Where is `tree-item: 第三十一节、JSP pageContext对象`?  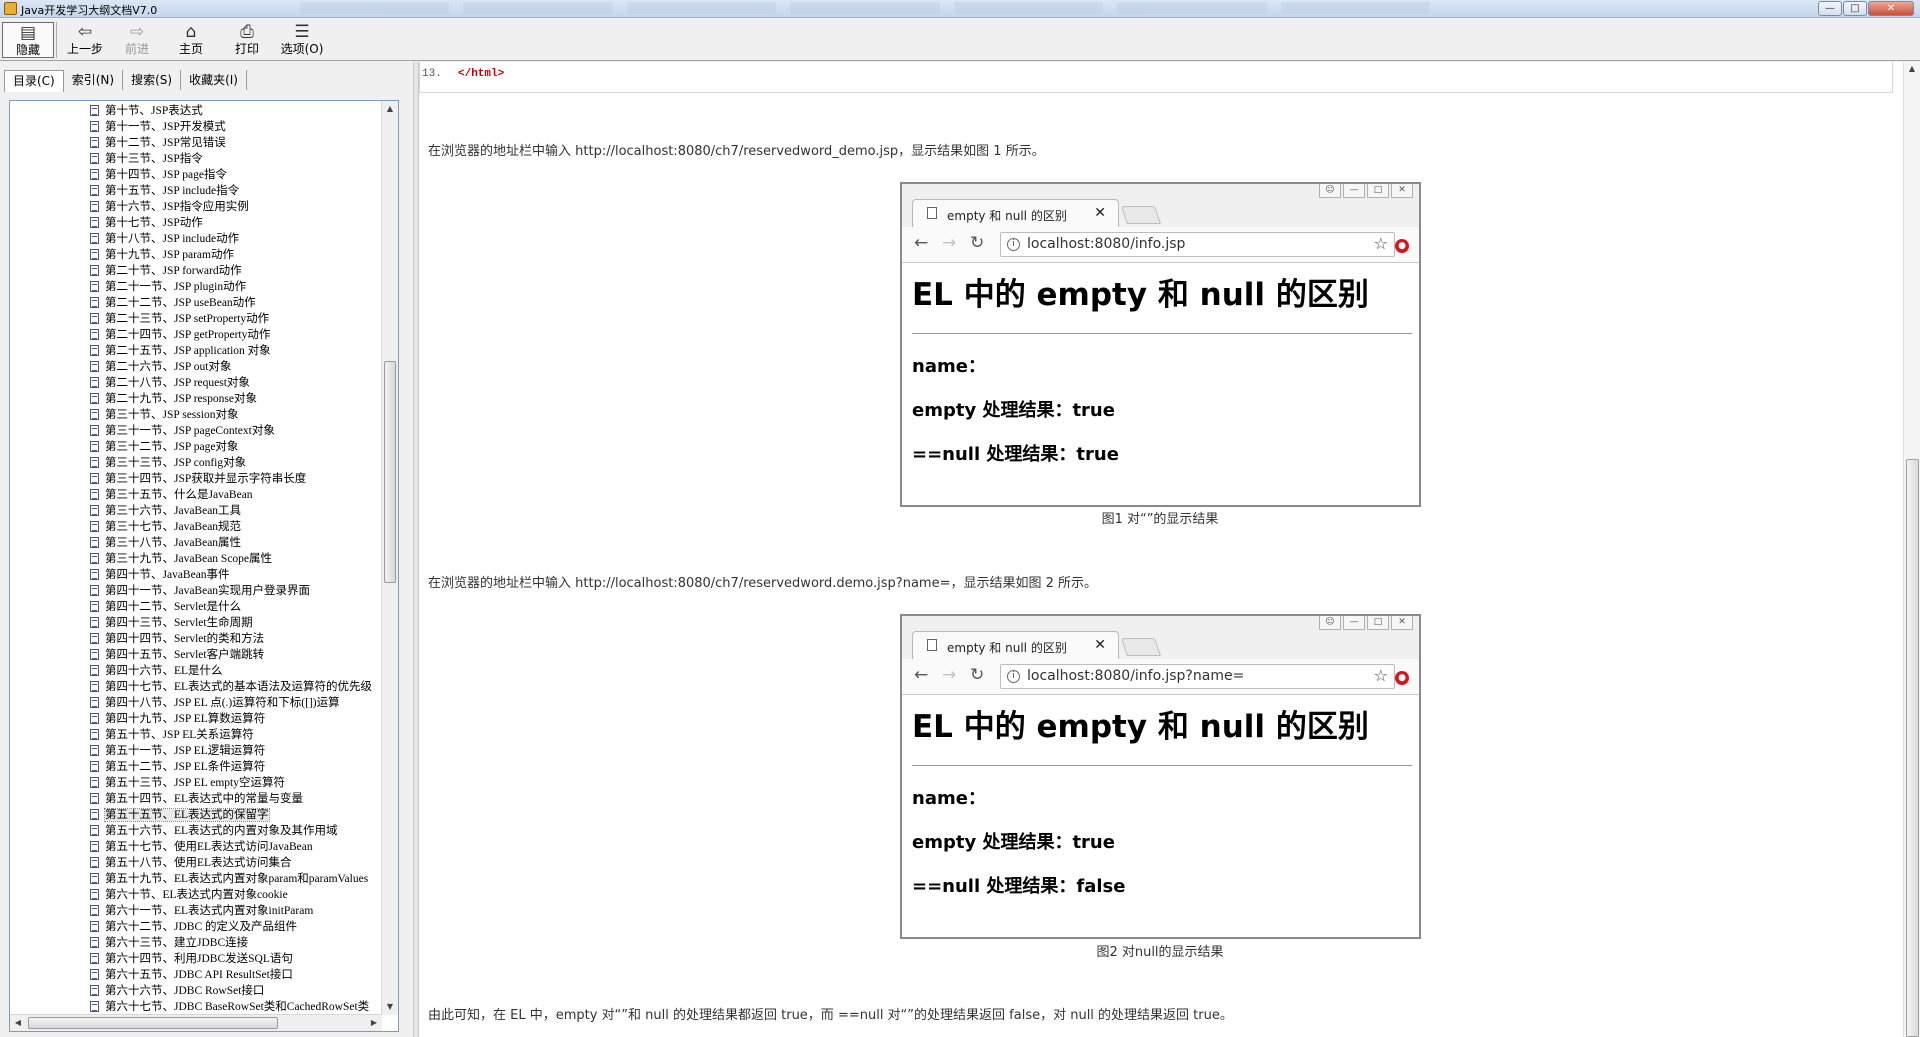
tree-item: 第三十一节、JSP pageContext对象 is located at coordinates (240, 431).